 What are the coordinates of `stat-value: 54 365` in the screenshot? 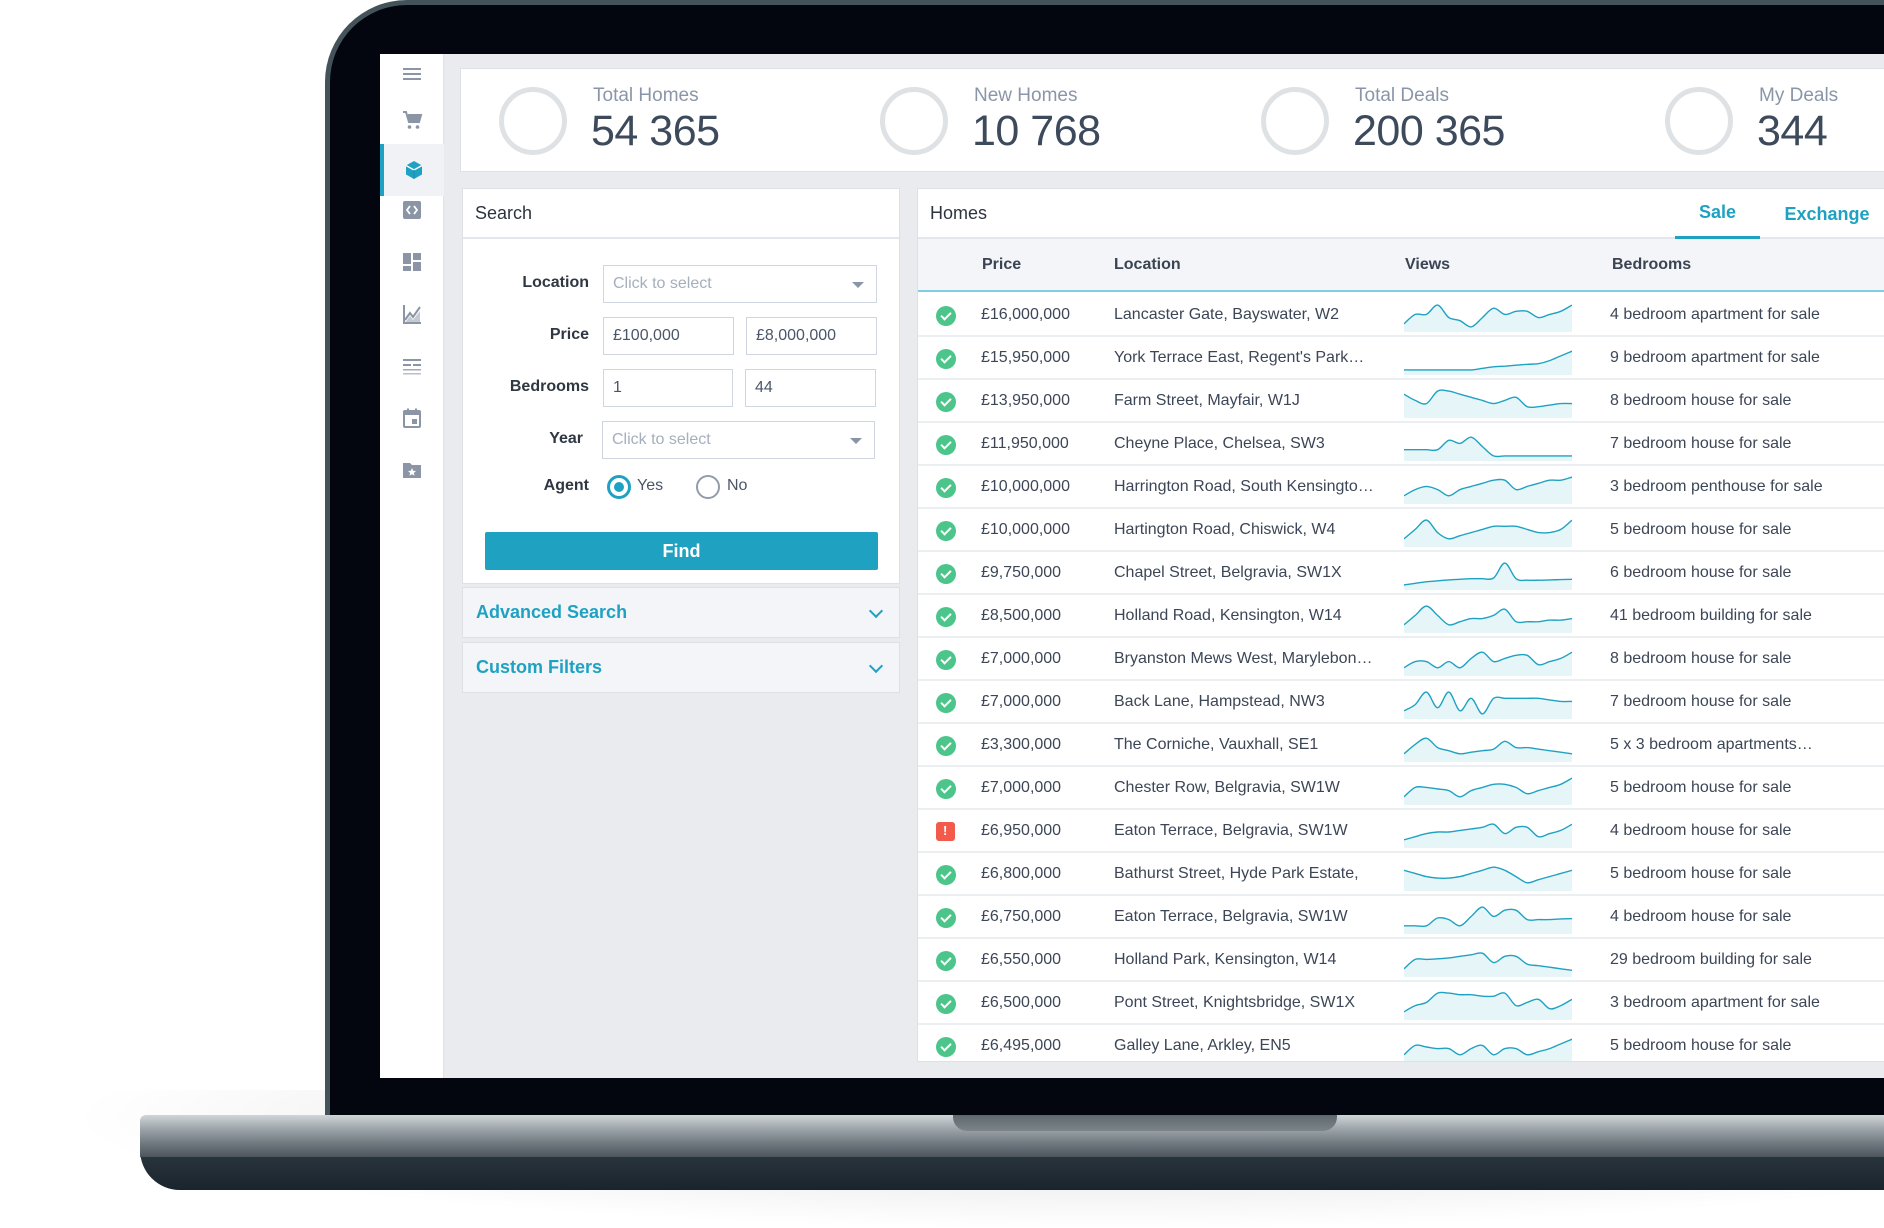 It's located at (655, 131).